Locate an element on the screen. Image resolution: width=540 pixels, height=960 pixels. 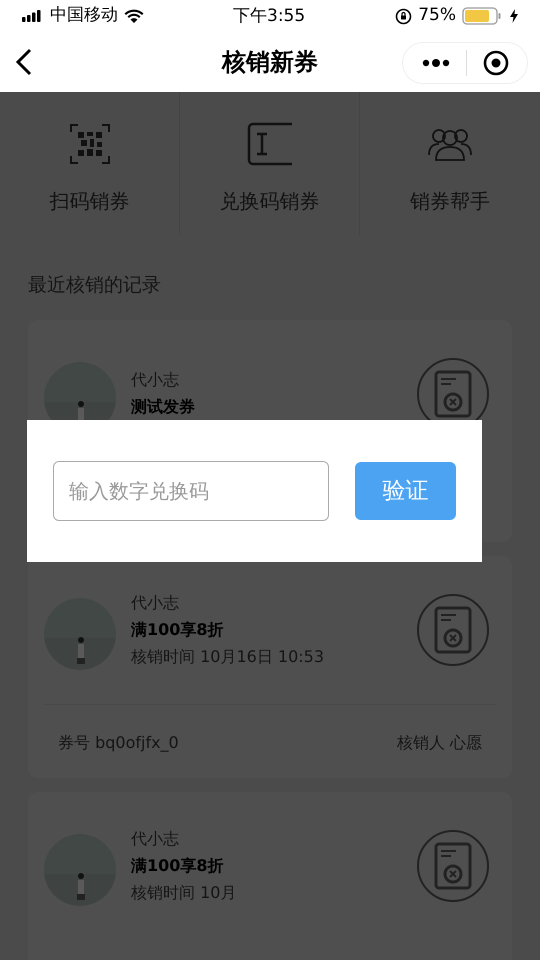
carrier-name: 中国移动 is located at coordinates (84, 16).